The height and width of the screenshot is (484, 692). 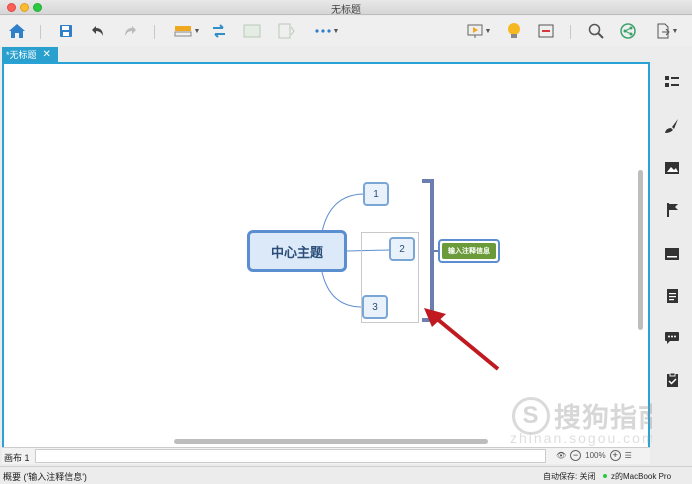 I want to click on pointer-arrow-shaft, so click(x=467, y=343).